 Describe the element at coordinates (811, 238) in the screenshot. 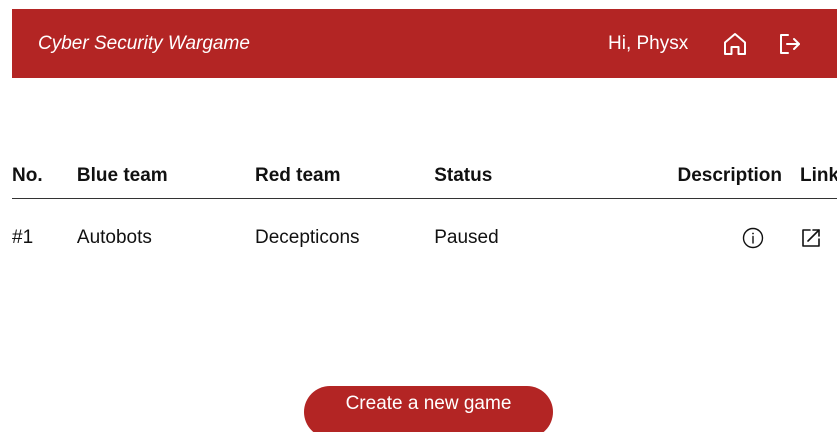

I see `open-link-icon` at that location.